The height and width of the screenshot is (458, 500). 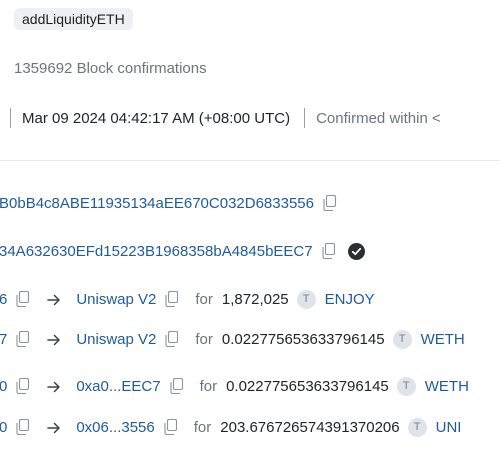 I want to click on to-row: 34A632630EFd15223B1968358bA4845bEEC7, so click(x=182, y=251).